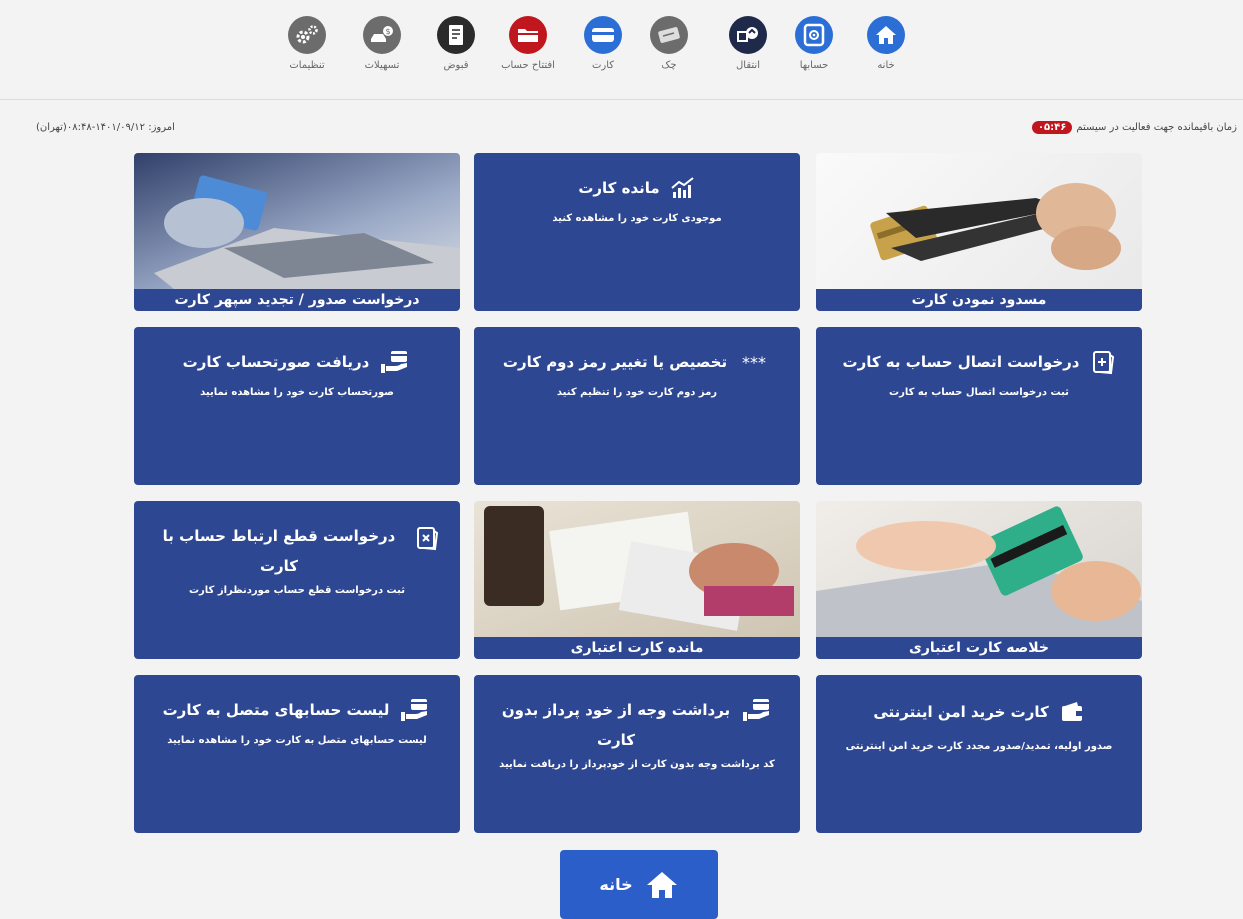  I want to click on nav-transfer: انتقال, so click(748, 43).